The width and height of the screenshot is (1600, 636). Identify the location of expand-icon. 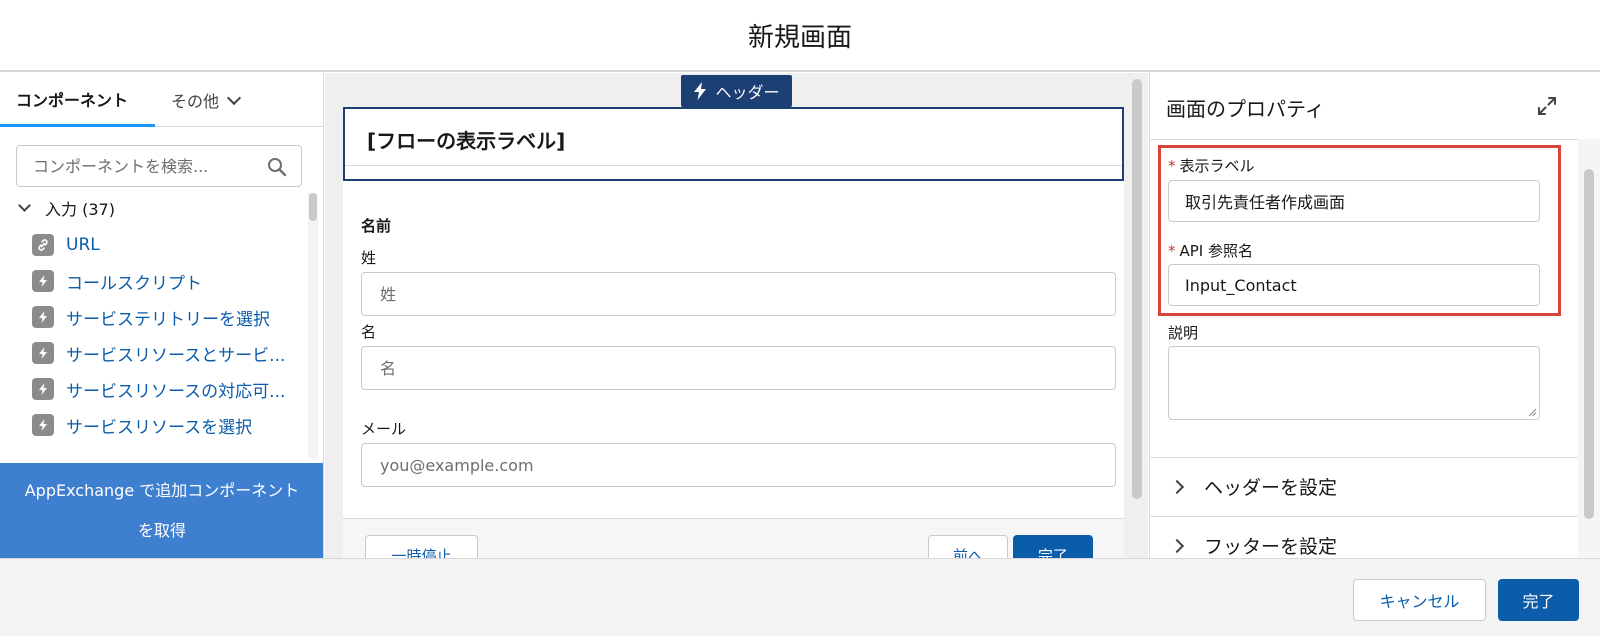
(1547, 106).